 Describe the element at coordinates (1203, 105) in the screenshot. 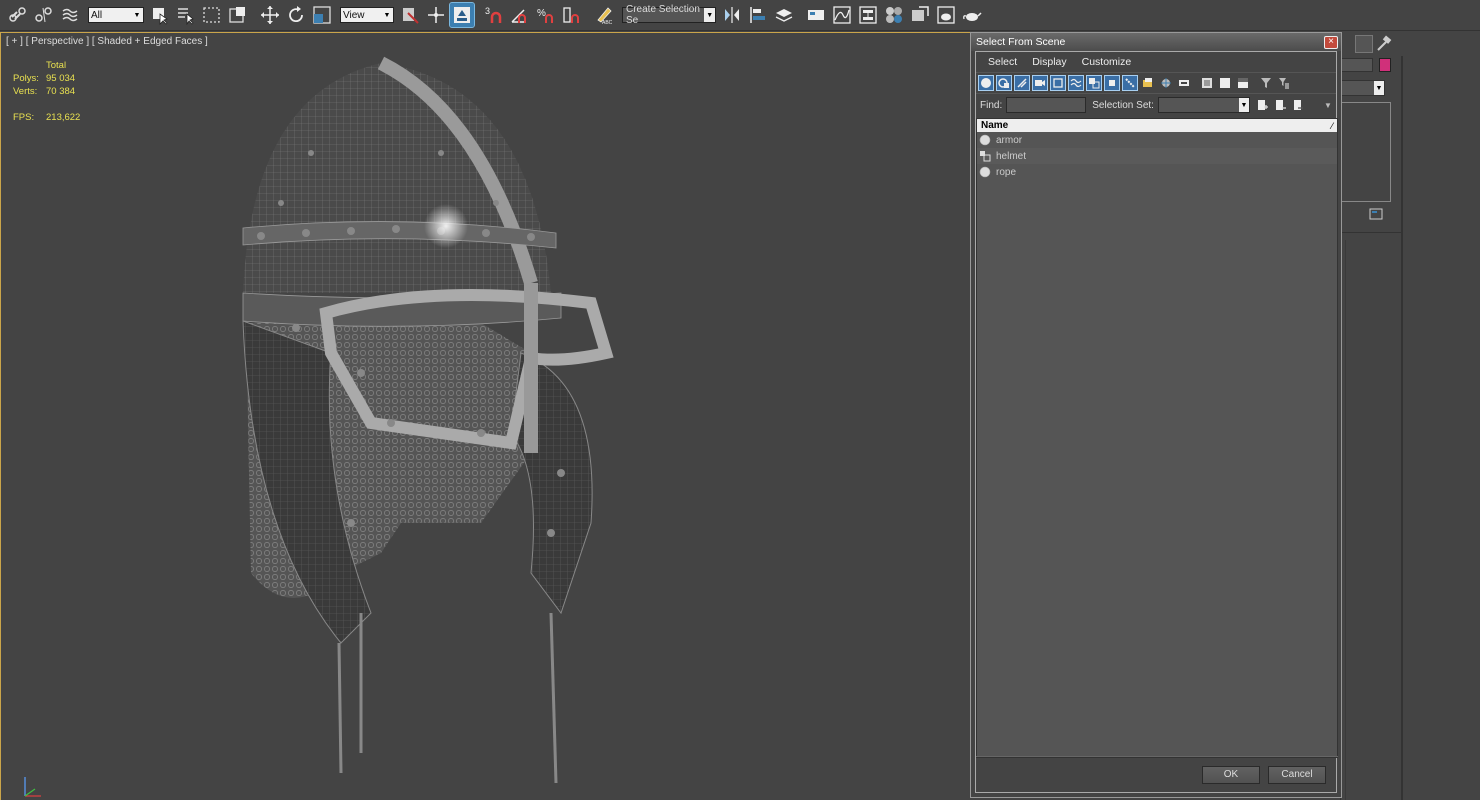

I see `selection-set-dropdown: ▼` at that location.